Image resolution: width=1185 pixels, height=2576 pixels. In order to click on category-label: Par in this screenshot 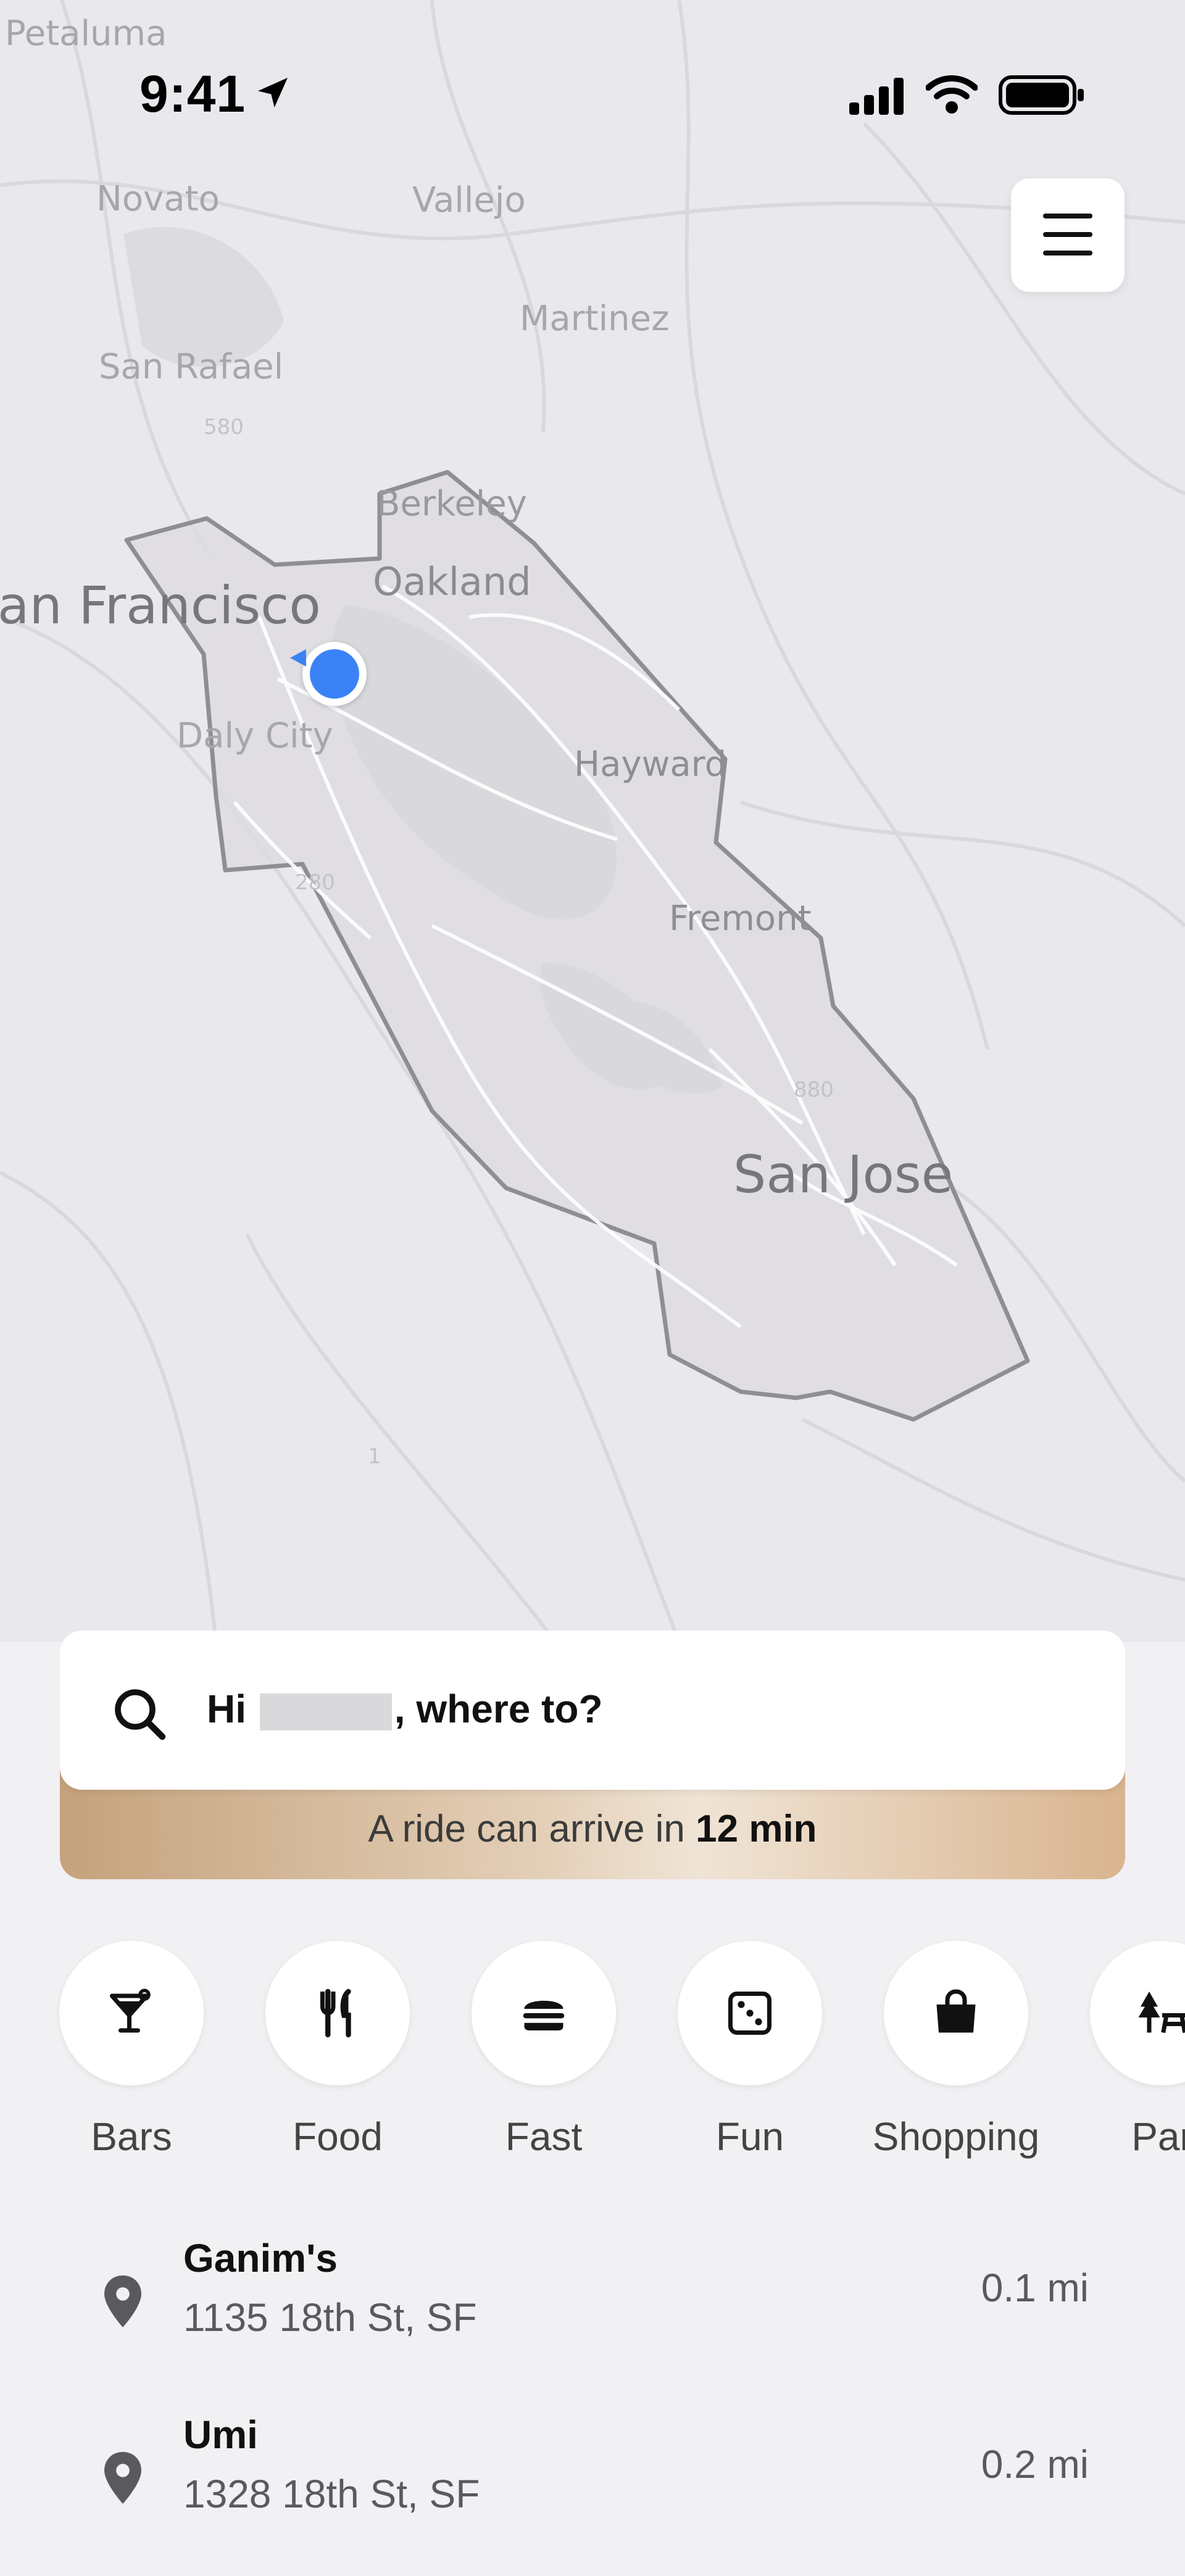, I will do `click(1158, 2136)`.